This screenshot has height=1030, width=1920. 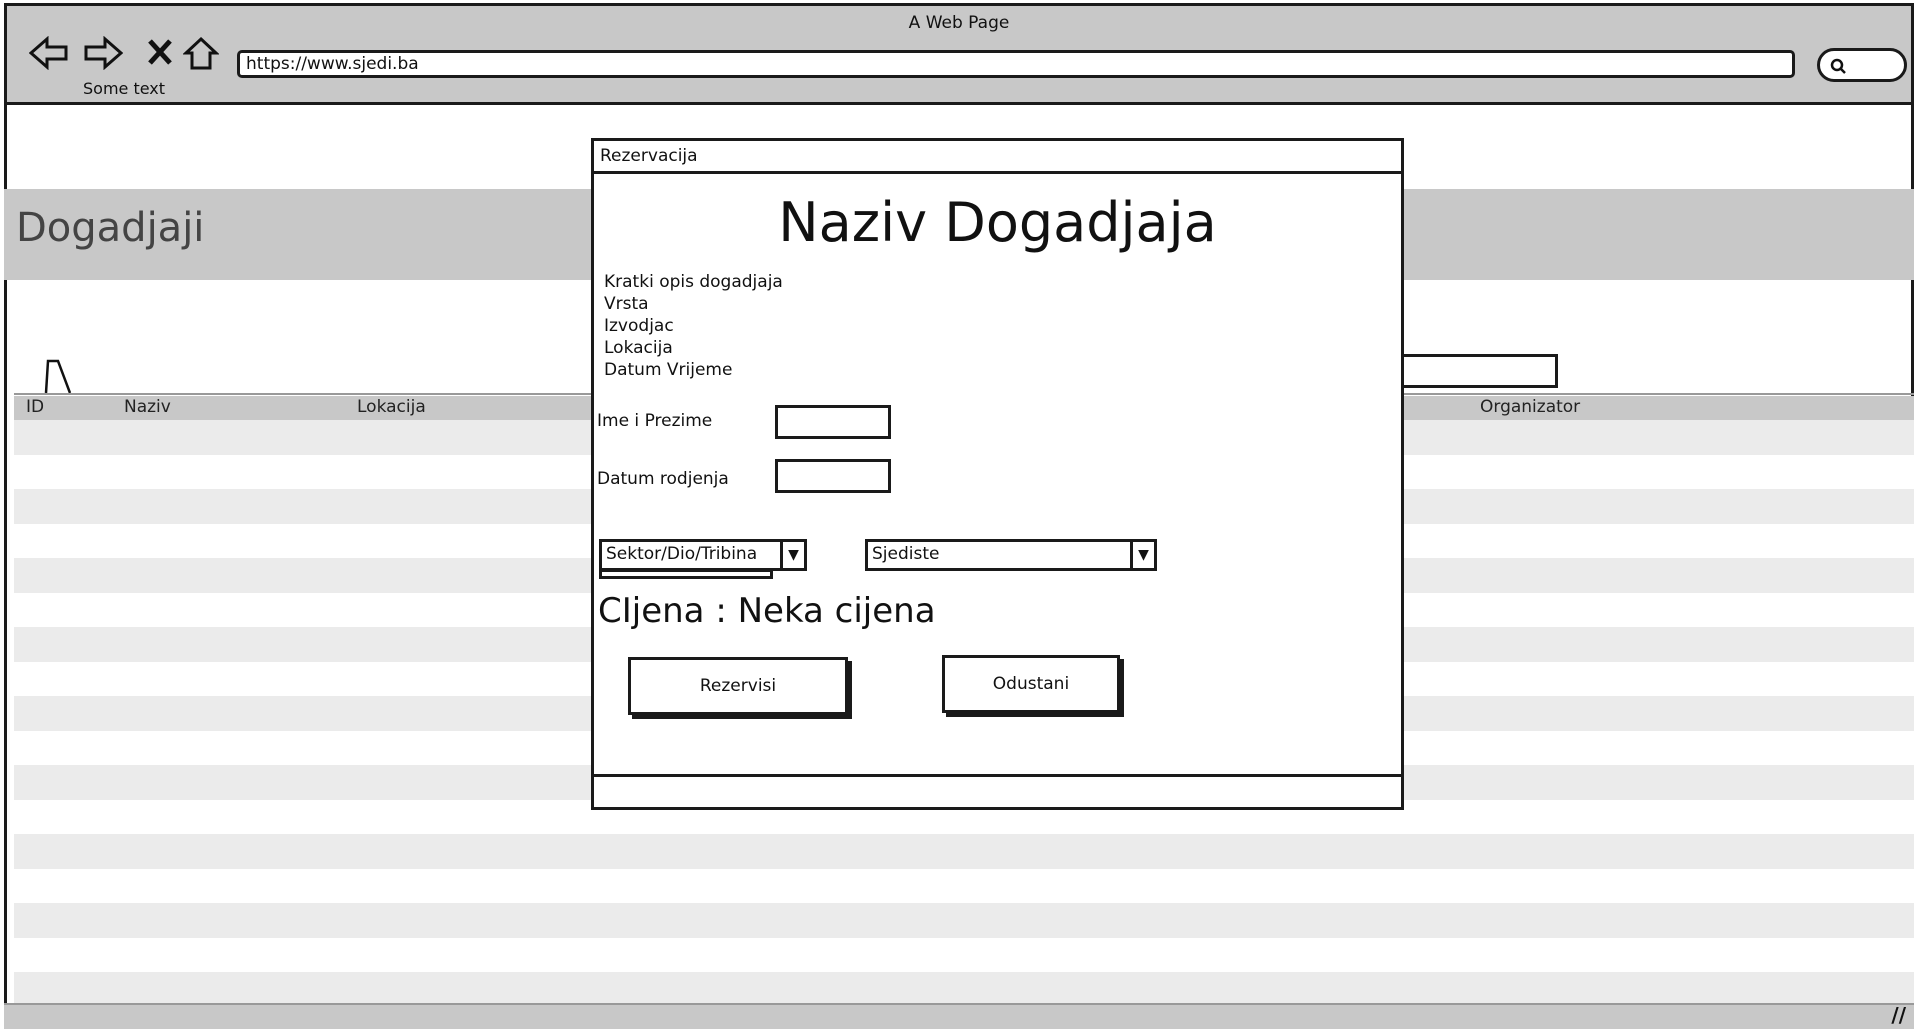 What do you see at coordinates (391, 407) in the screenshot?
I see `column-header-lokacija: Lokacija` at bounding box center [391, 407].